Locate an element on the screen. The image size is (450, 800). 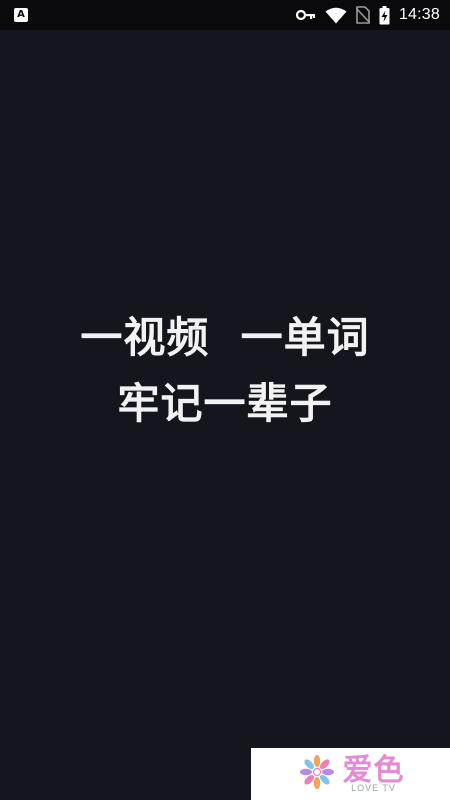
slogan: 一视频 一单词 牢记一辈子 is located at coordinates (225, 371).